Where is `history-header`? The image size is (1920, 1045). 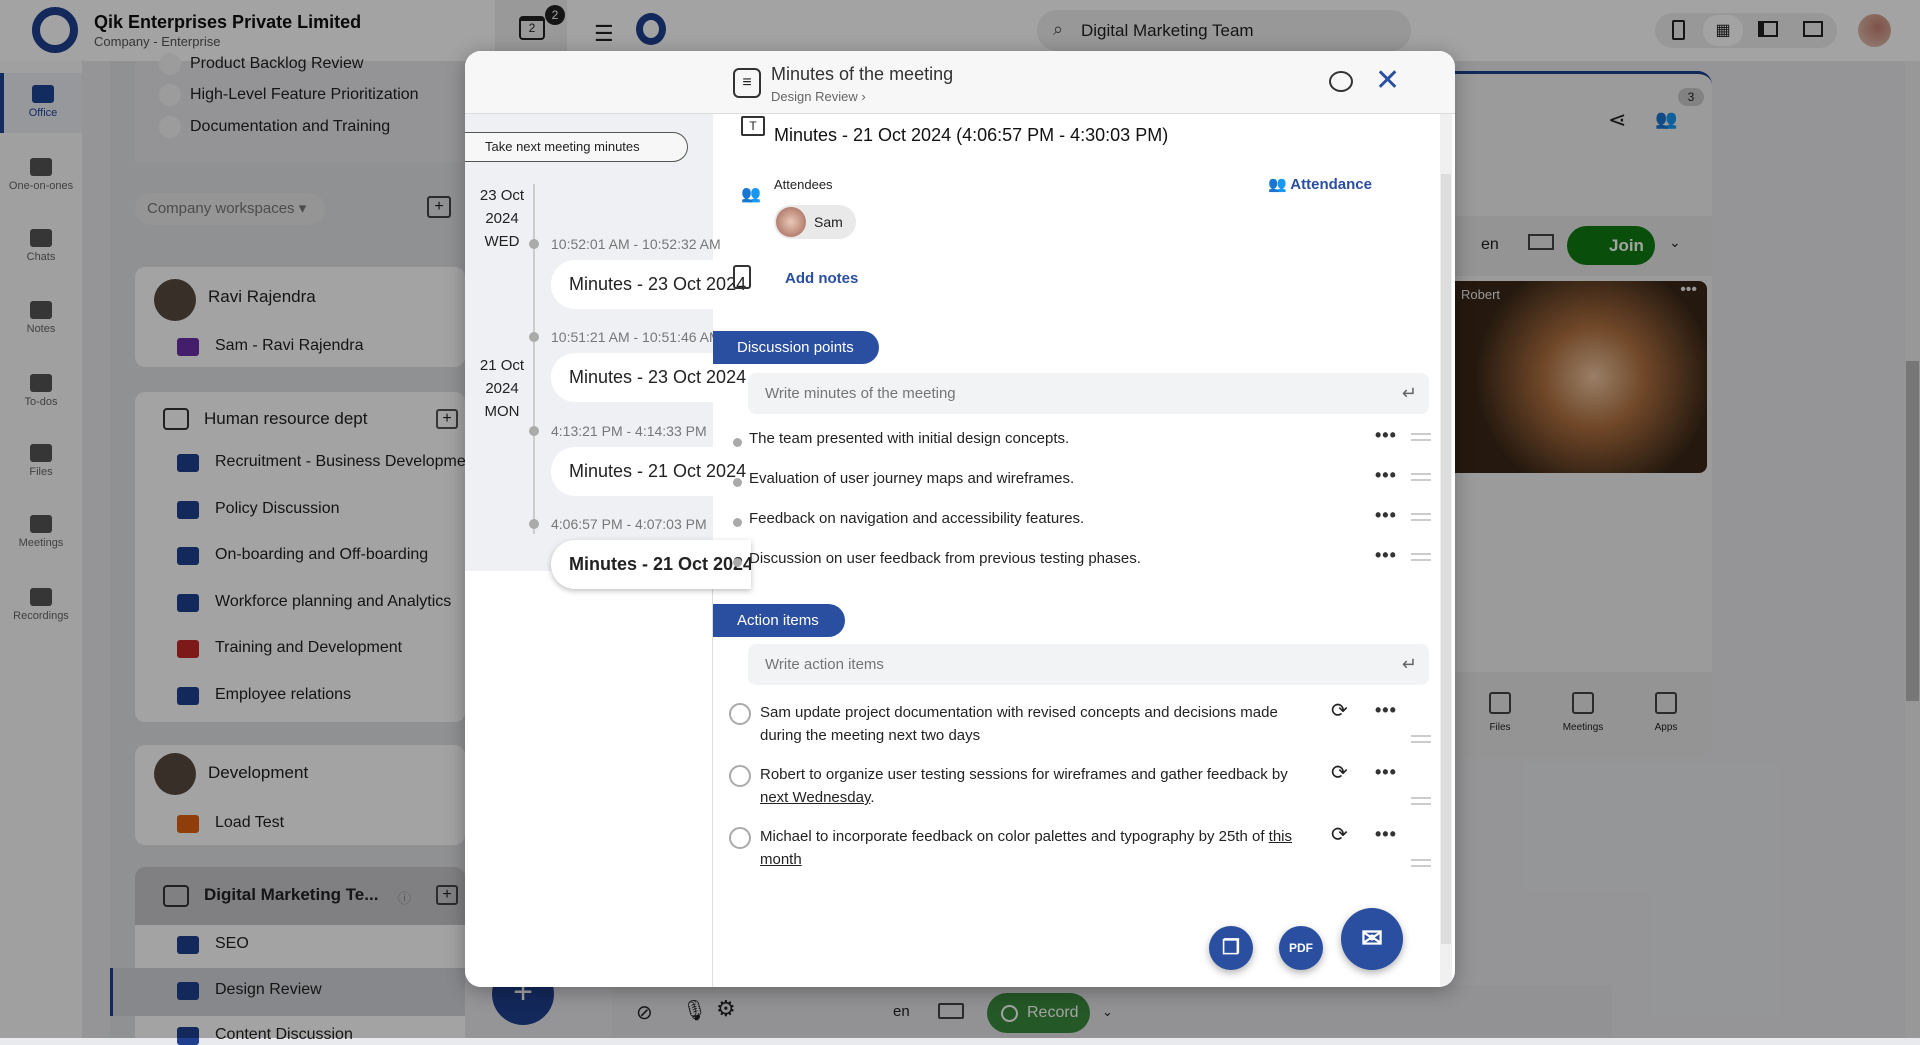
history-header is located at coordinates (589, 82).